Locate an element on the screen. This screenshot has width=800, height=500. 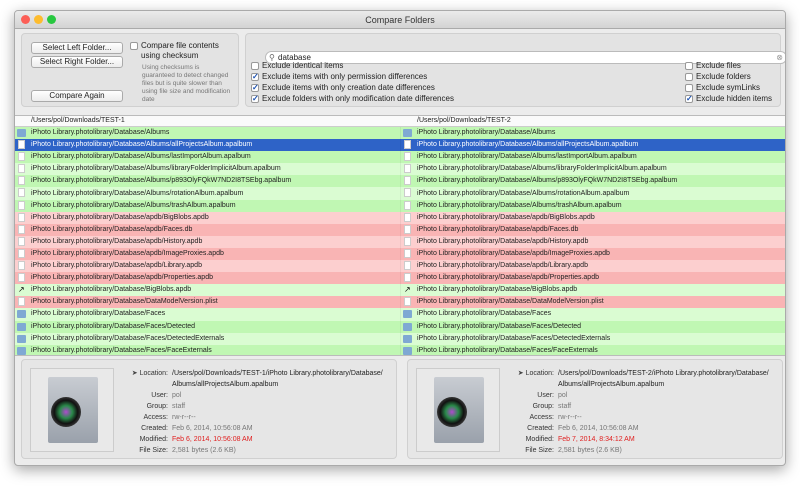
file-thumbnail is located at coordinates (458, 410).